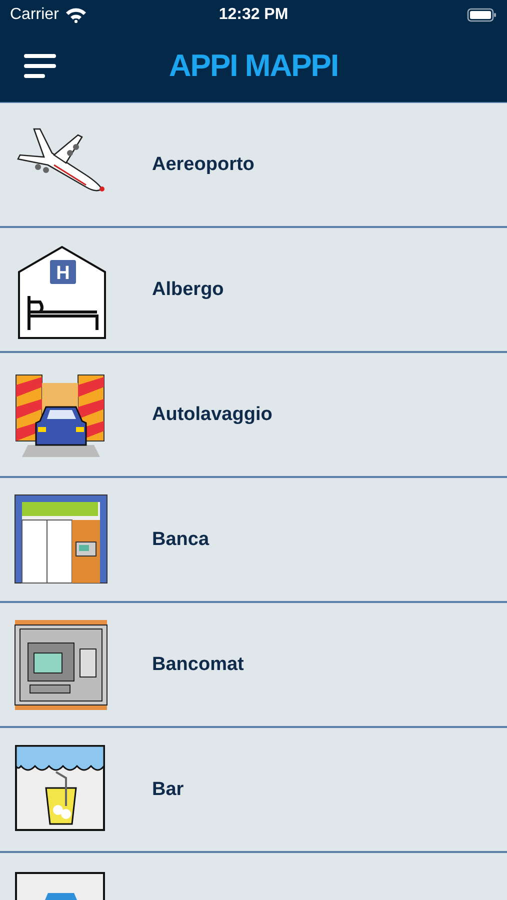  I want to click on place-name: Albergo, so click(188, 289).